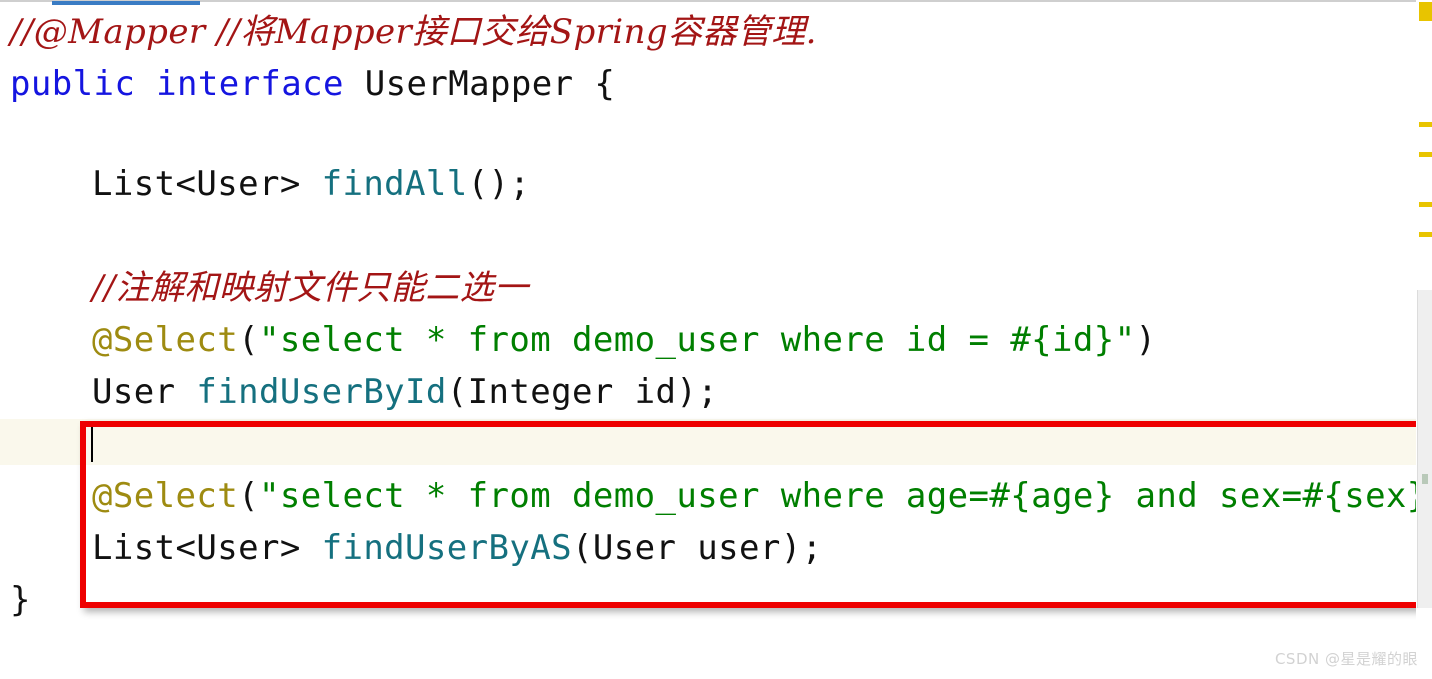 The image size is (1432, 679). What do you see at coordinates (716, 84) in the screenshot?
I see `code-line: public interface UserMapper {` at bounding box center [716, 84].